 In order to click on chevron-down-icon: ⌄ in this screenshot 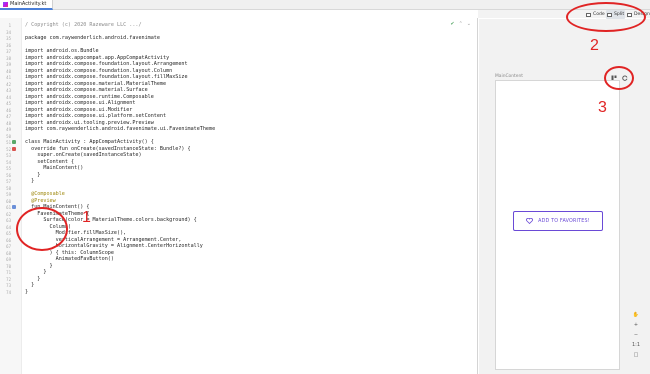, I will do `click(469, 24)`.